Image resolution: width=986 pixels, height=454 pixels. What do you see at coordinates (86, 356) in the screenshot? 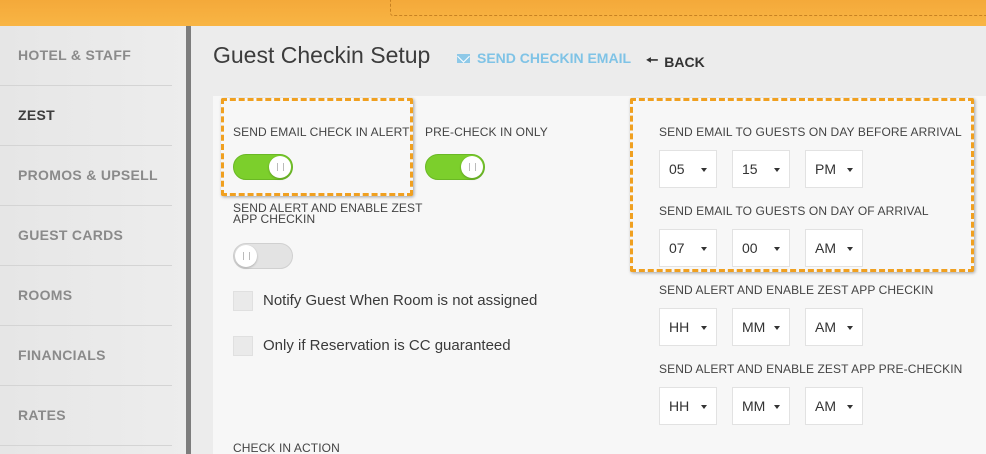
I see `sidebar-item-financials: FINANCIALS` at bounding box center [86, 356].